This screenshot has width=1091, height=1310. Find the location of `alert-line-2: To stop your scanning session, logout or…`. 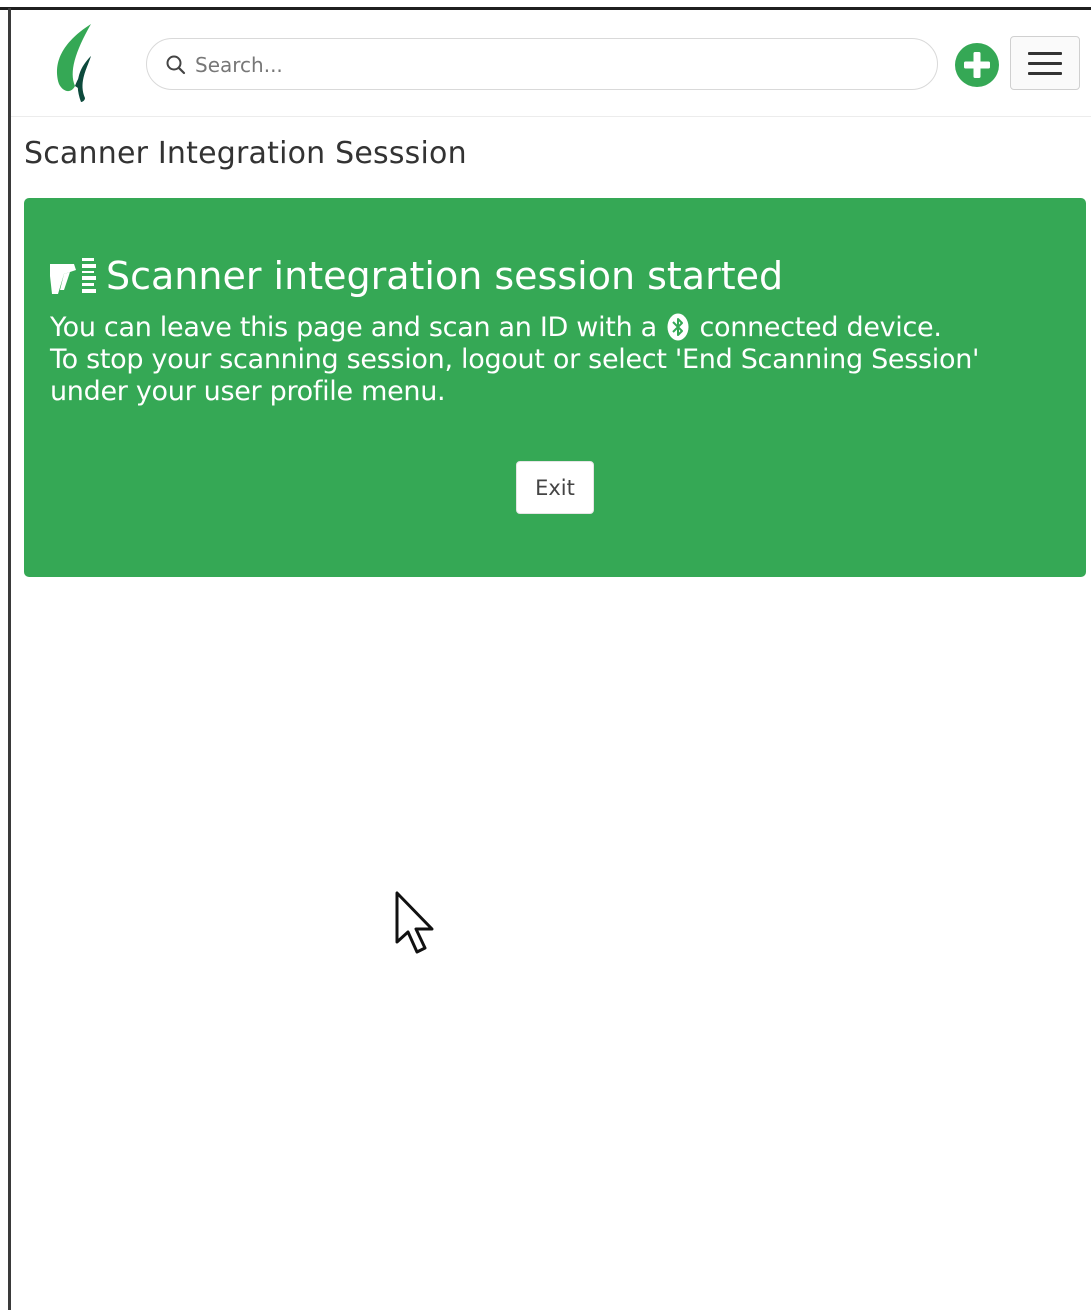

alert-line-2: To stop your scanning session, logout or… is located at coordinates (515, 359).